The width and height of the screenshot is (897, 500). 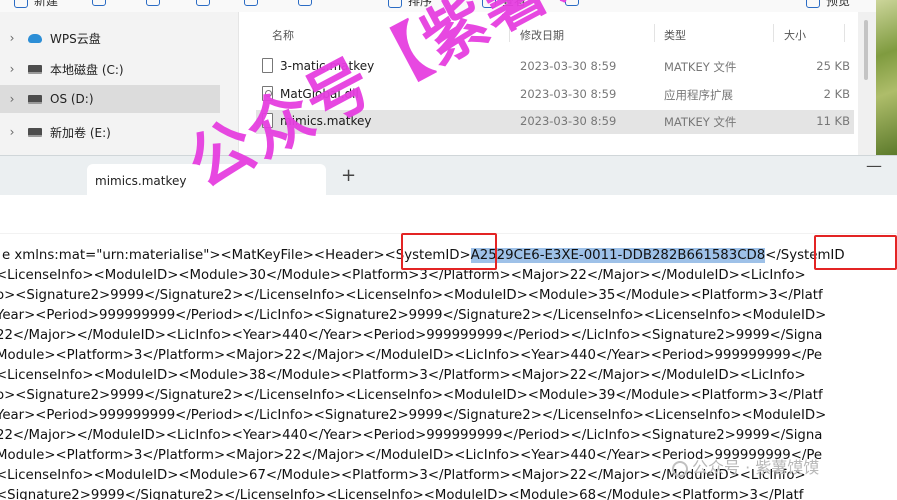 What do you see at coordinates (795, 35) in the screenshot?
I see `column-size: 大小` at bounding box center [795, 35].